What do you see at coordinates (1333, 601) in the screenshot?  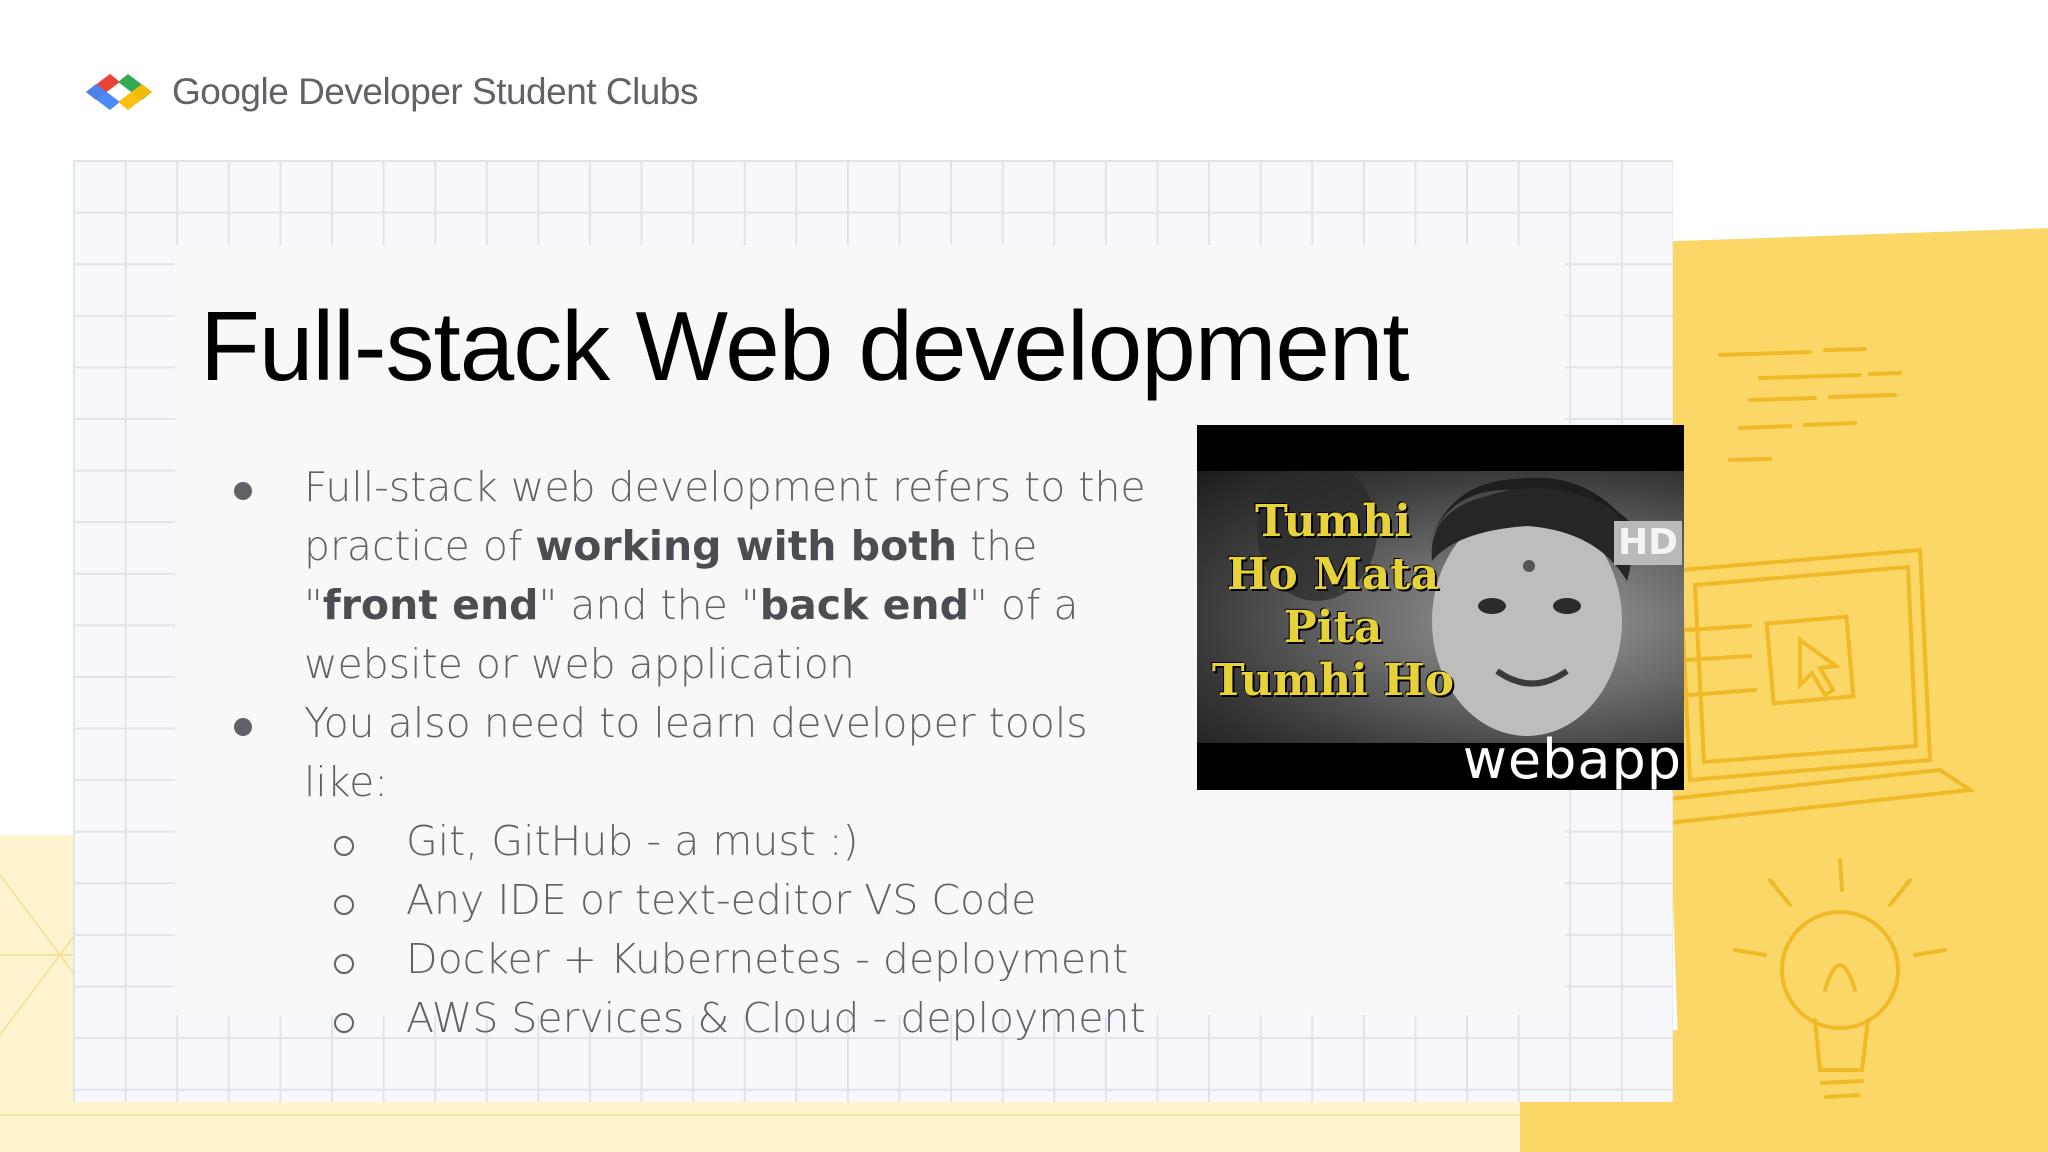 I see `thumbnail-caption: Tumhi Ho Mata Pita Tumhi Ho` at bounding box center [1333, 601].